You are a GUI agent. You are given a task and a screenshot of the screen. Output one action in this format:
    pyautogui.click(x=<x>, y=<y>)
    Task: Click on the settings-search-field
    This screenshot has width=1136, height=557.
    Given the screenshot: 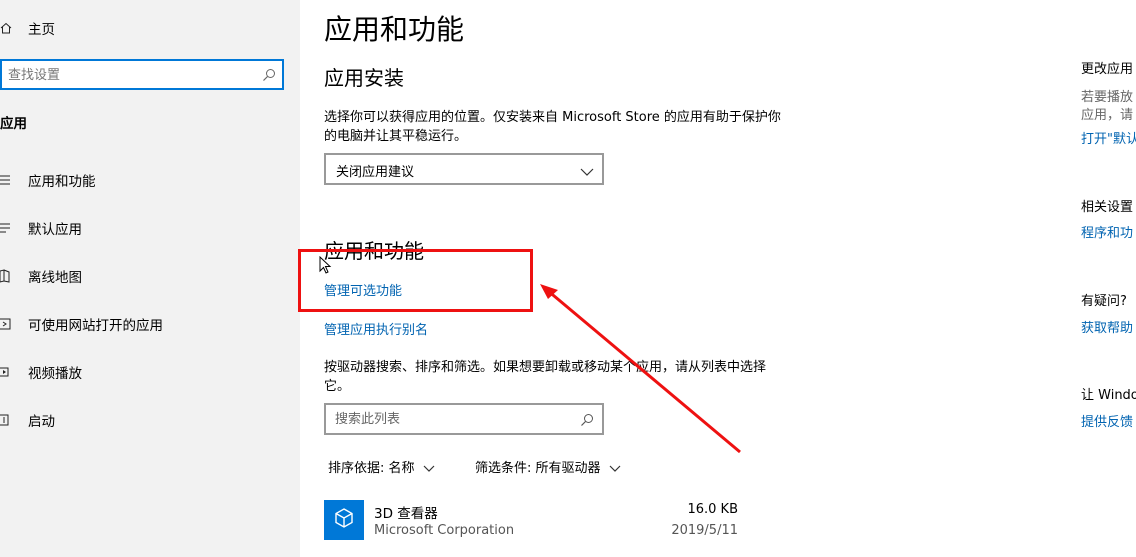 What is the action you would take?
    pyautogui.click(x=142, y=74)
    